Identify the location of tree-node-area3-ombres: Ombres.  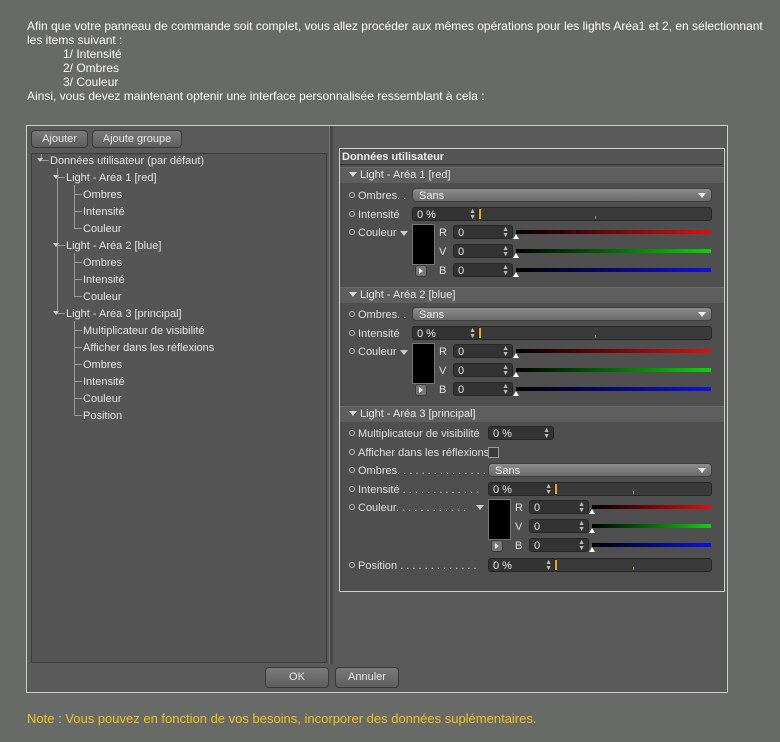
(102, 365).